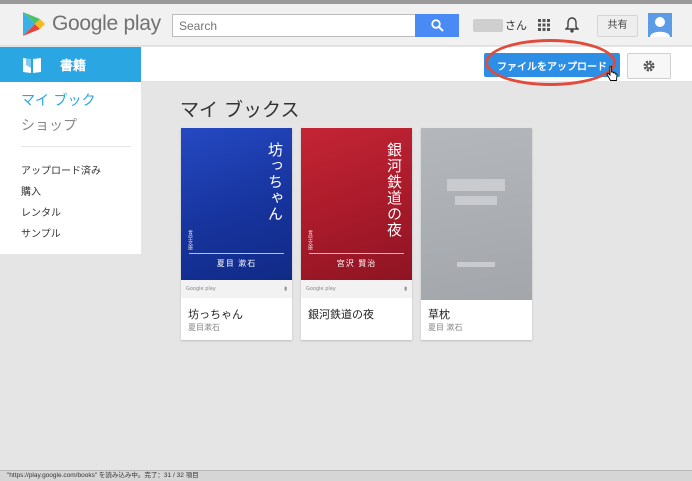  What do you see at coordinates (215, 314) in the screenshot?
I see `book-title: 坊っちゃん` at bounding box center [215, 314].